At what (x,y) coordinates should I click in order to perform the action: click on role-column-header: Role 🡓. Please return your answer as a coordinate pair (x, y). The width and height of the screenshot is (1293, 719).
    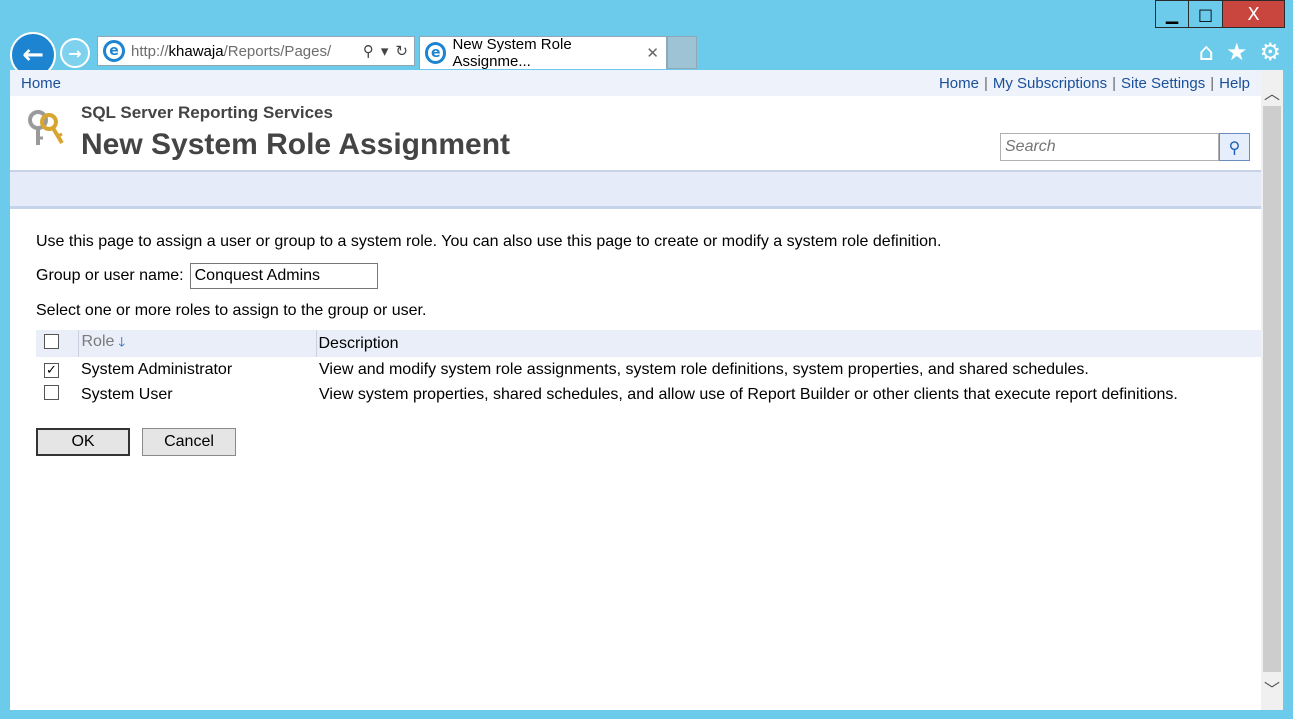
    Looking at the image, I should click on (196, 343).